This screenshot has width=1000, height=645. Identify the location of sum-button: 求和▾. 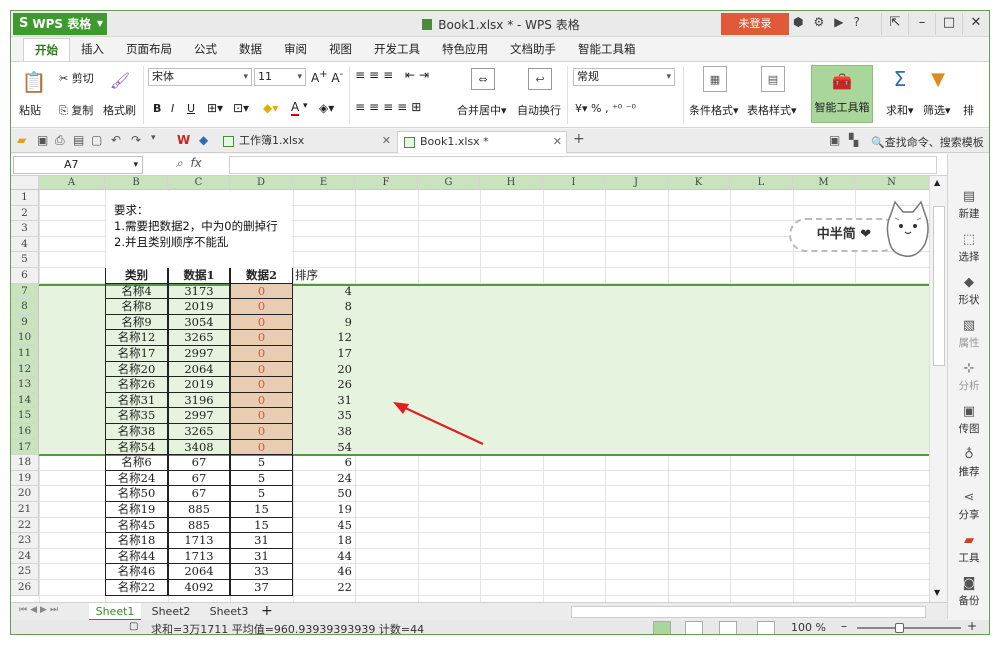
(900, 110).